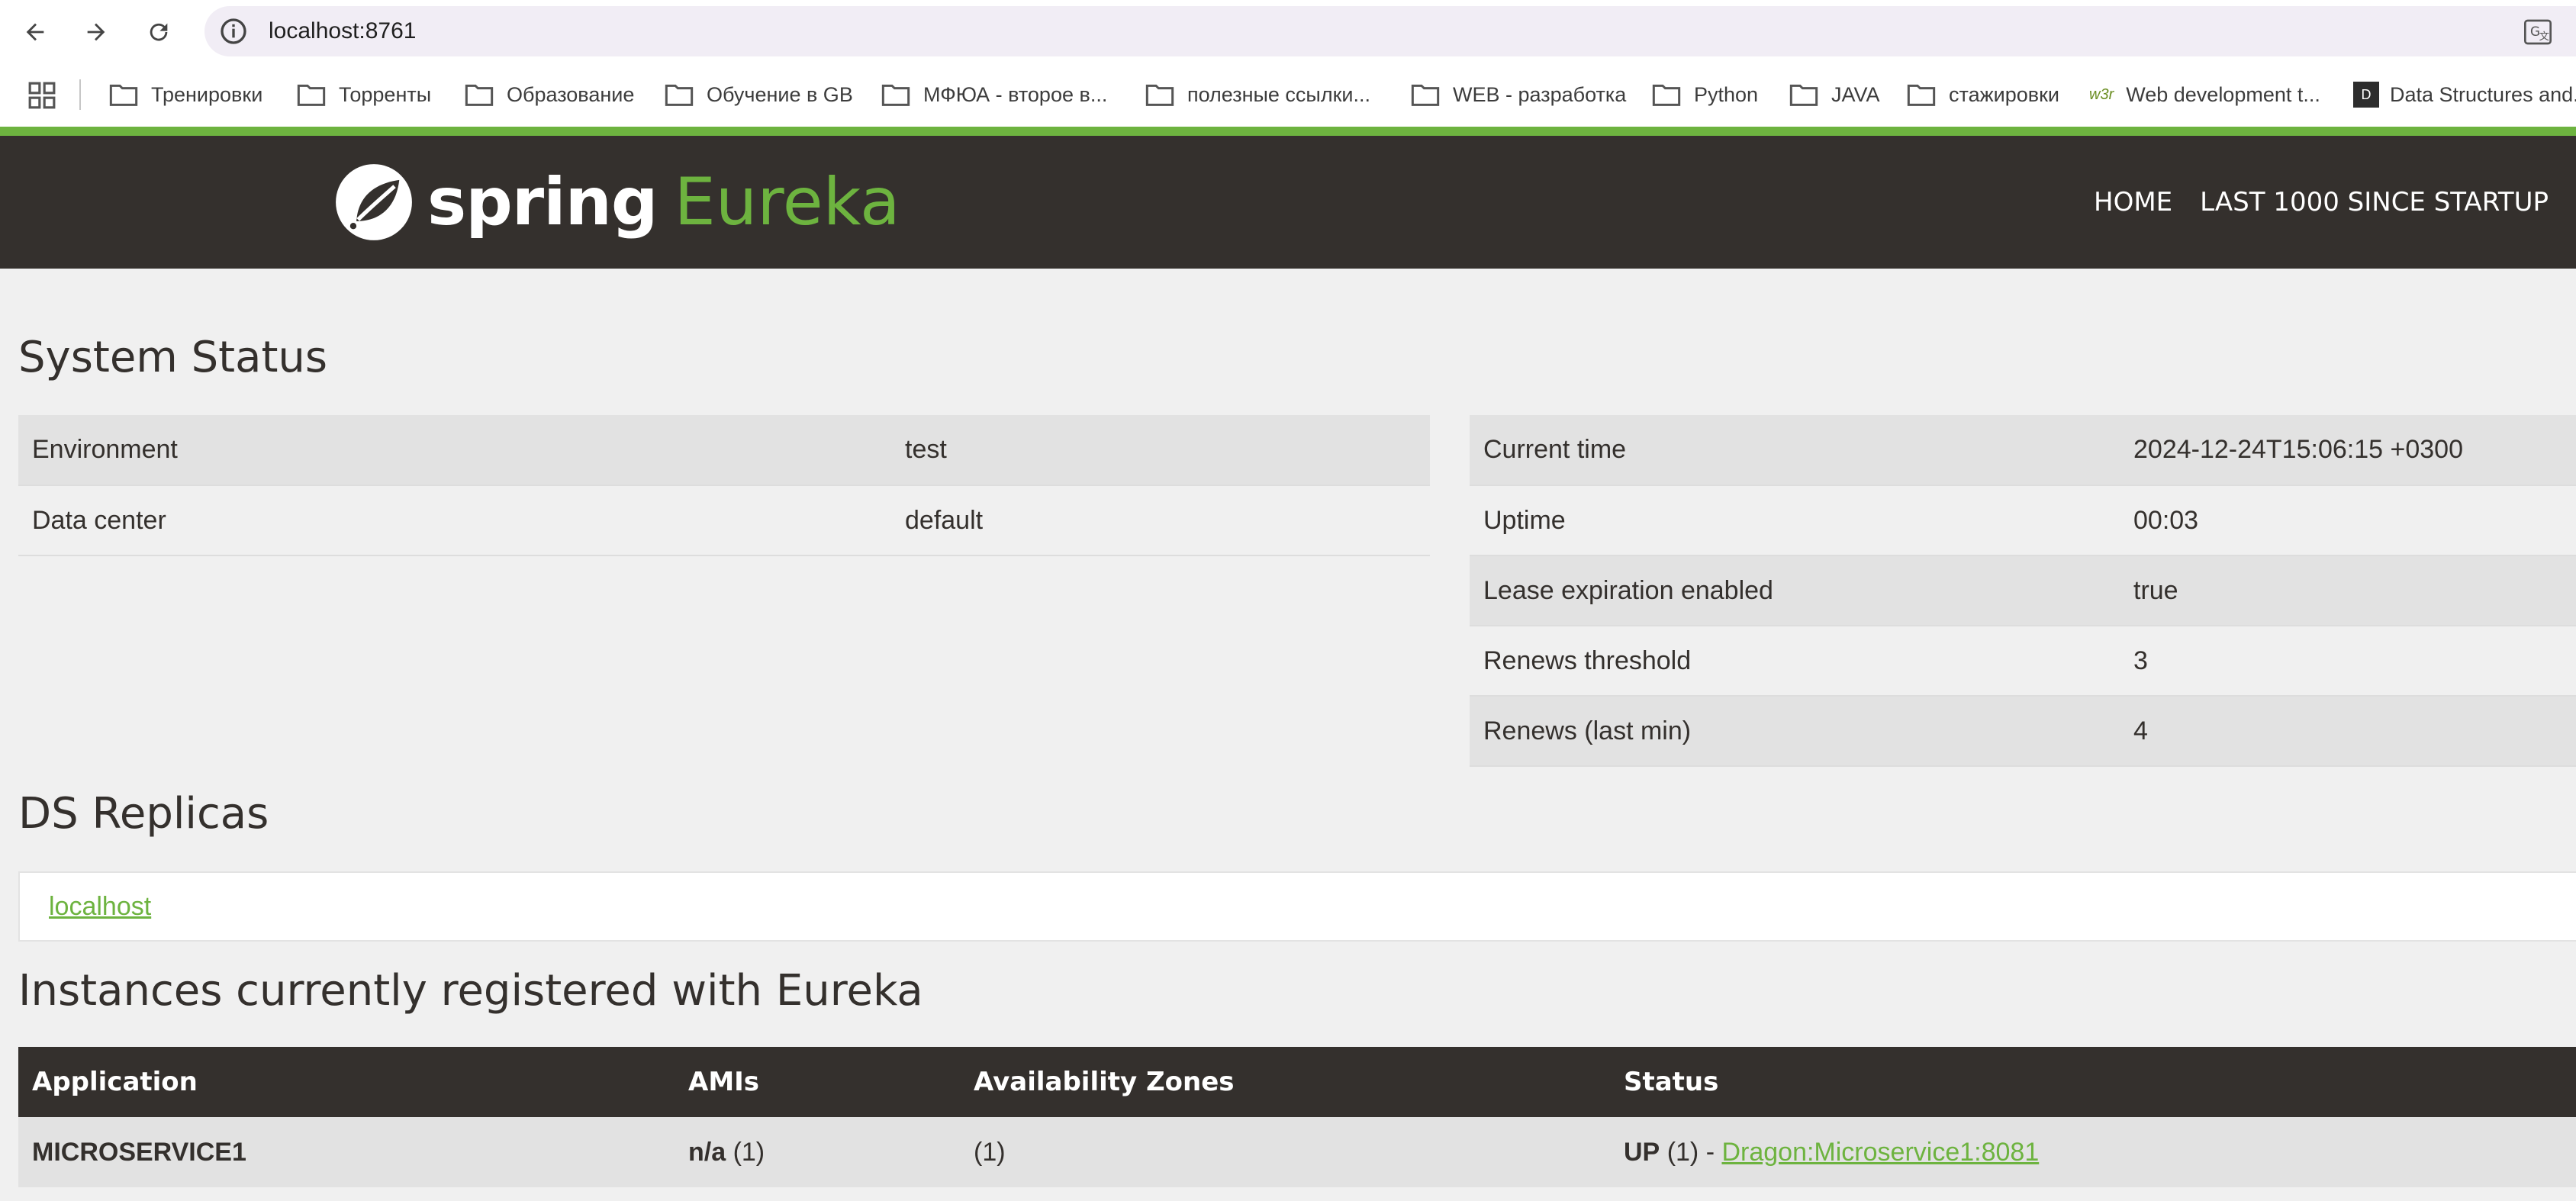 Image resolution: width=2576 pixels, height=1201 pixels. I want to click on logo-spring-text: spring, so click(542, 202).